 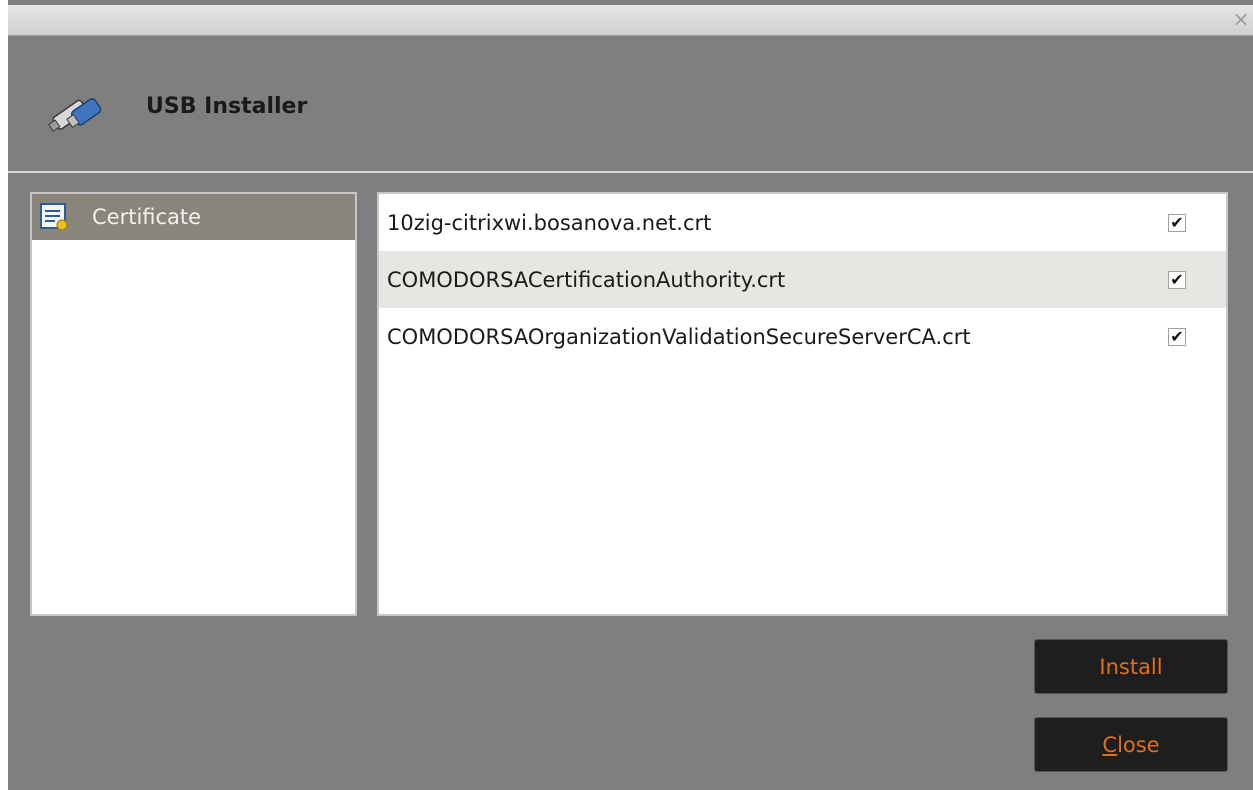 What do you see at coordinates (1241, 19) in the screenshot?
I see `close-window-icon: ×` at bounding box center [1241, 19].